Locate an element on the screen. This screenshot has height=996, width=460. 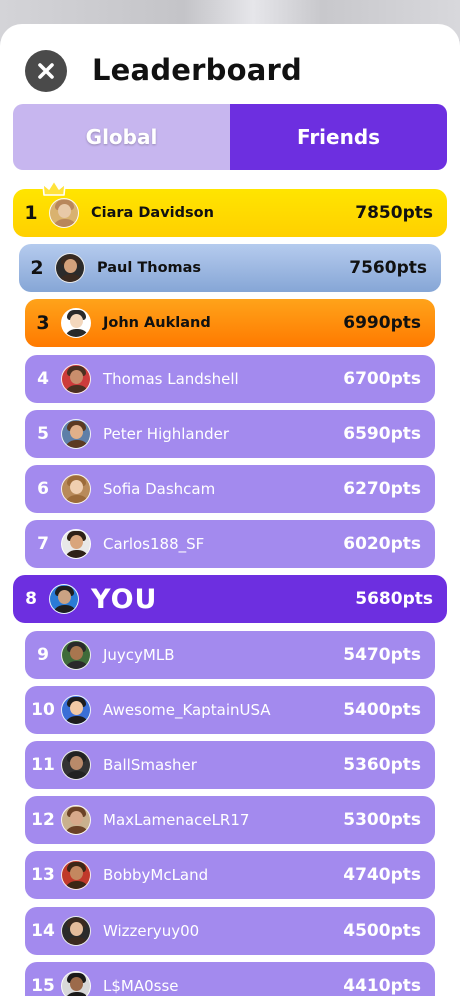
rank-number: 8 is located at coordinates (31, 599).